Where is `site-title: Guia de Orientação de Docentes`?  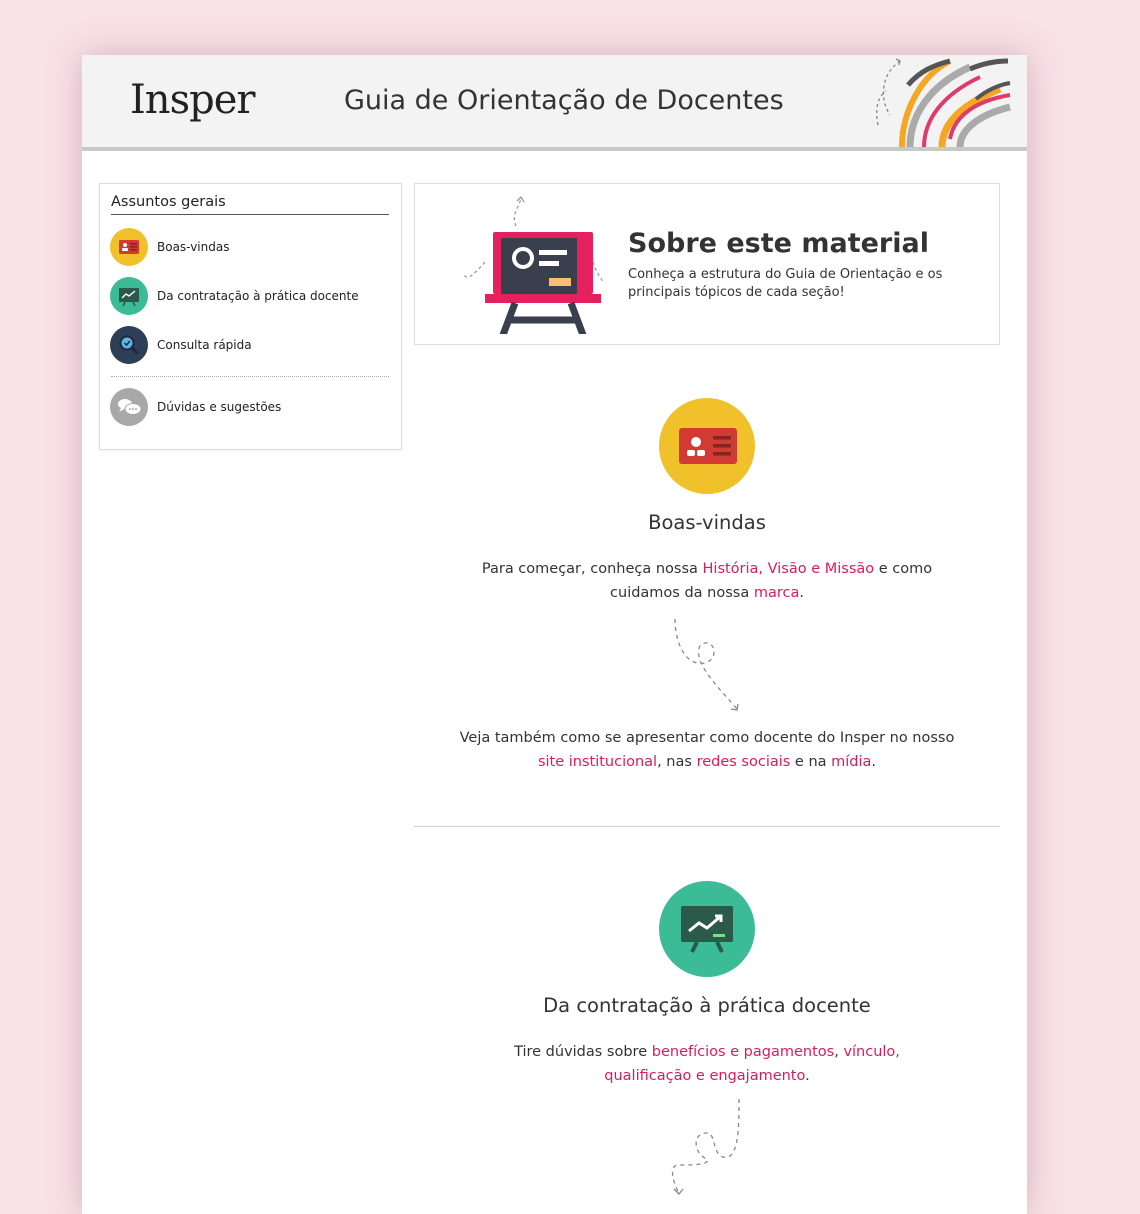 site-title: Guia de Orientação de Docentes is located at coordinates (564, 100).